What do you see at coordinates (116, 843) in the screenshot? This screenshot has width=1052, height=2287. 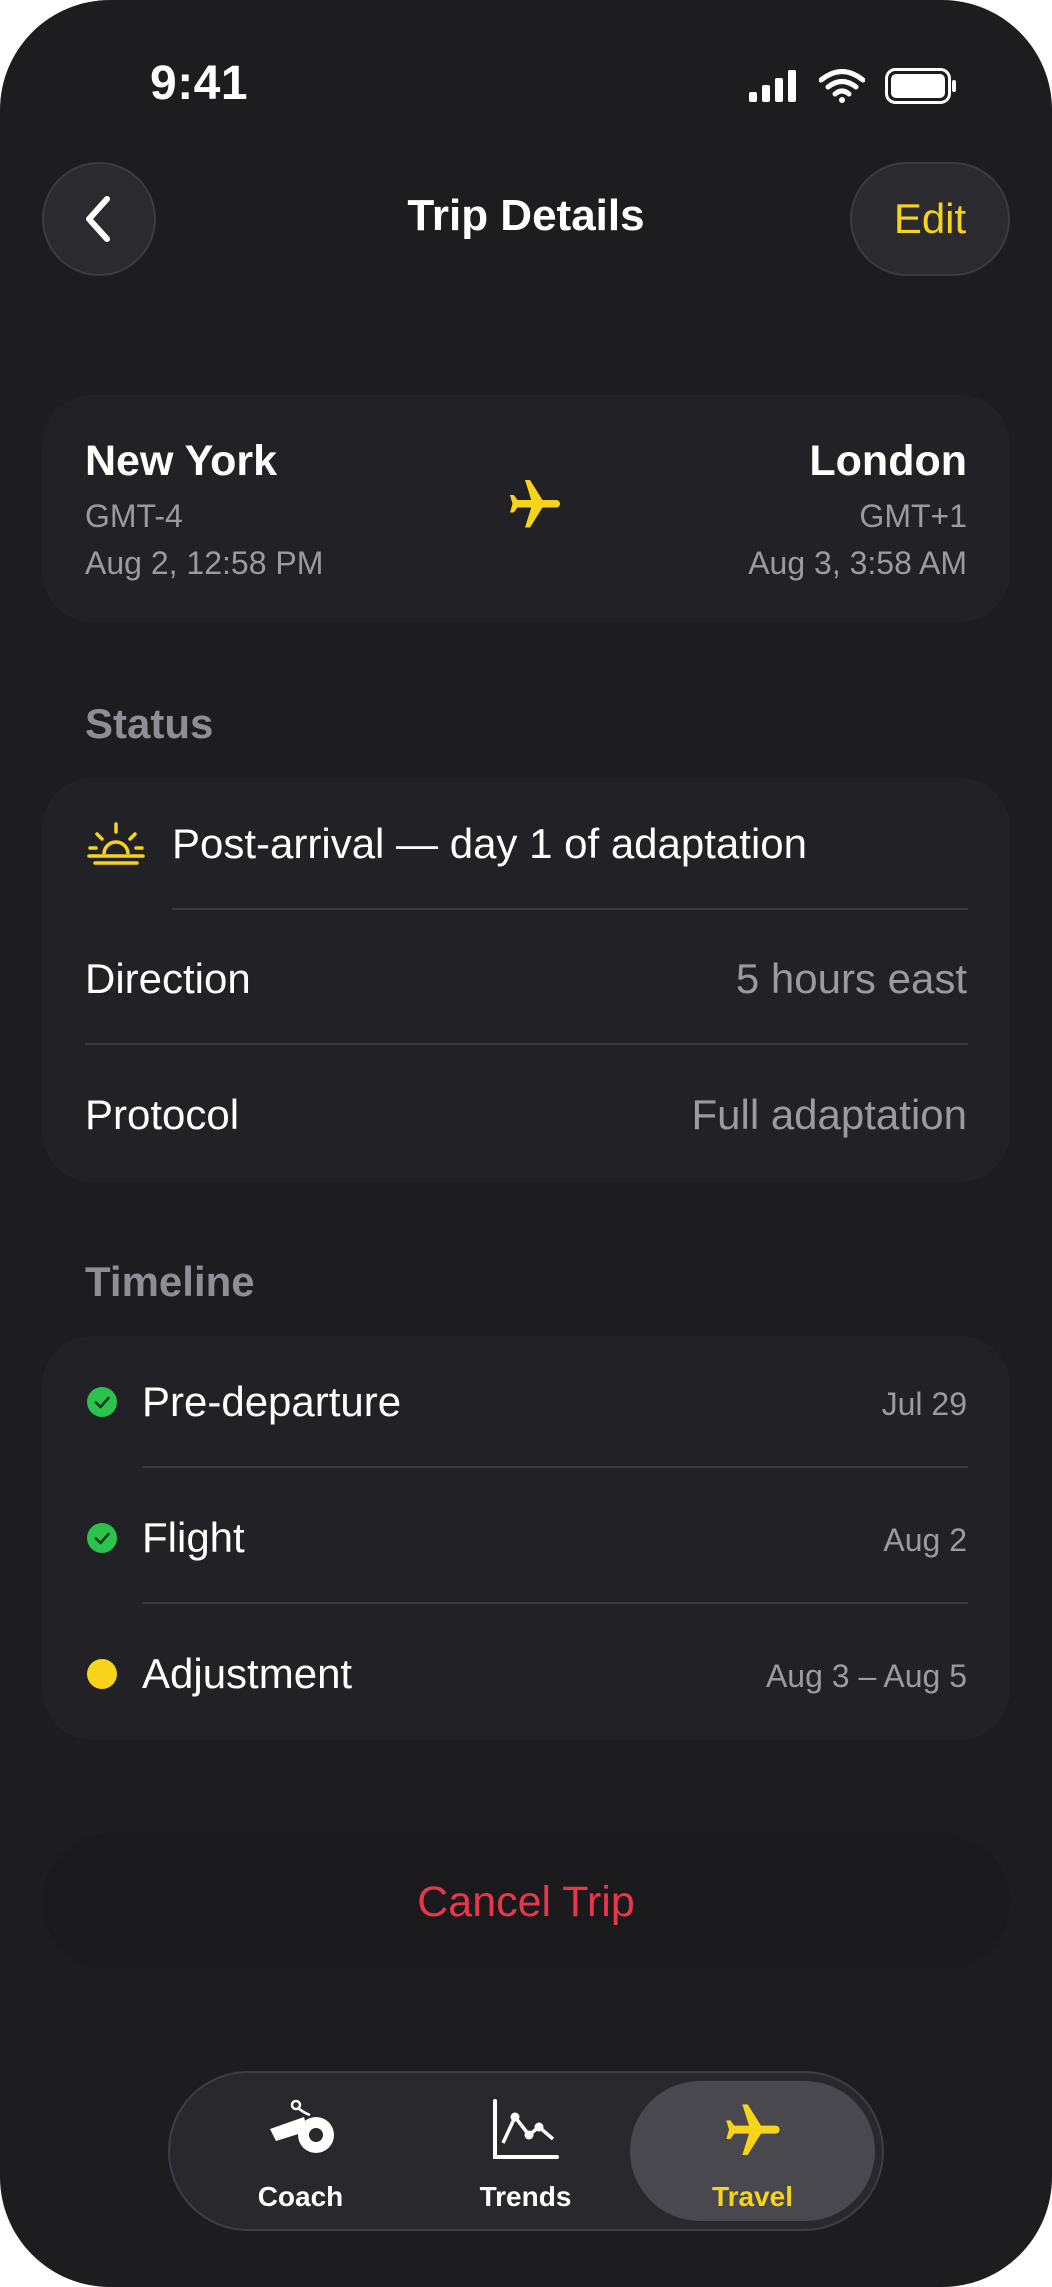 I see `sunrise-icon` at bounding box center [116, 843].